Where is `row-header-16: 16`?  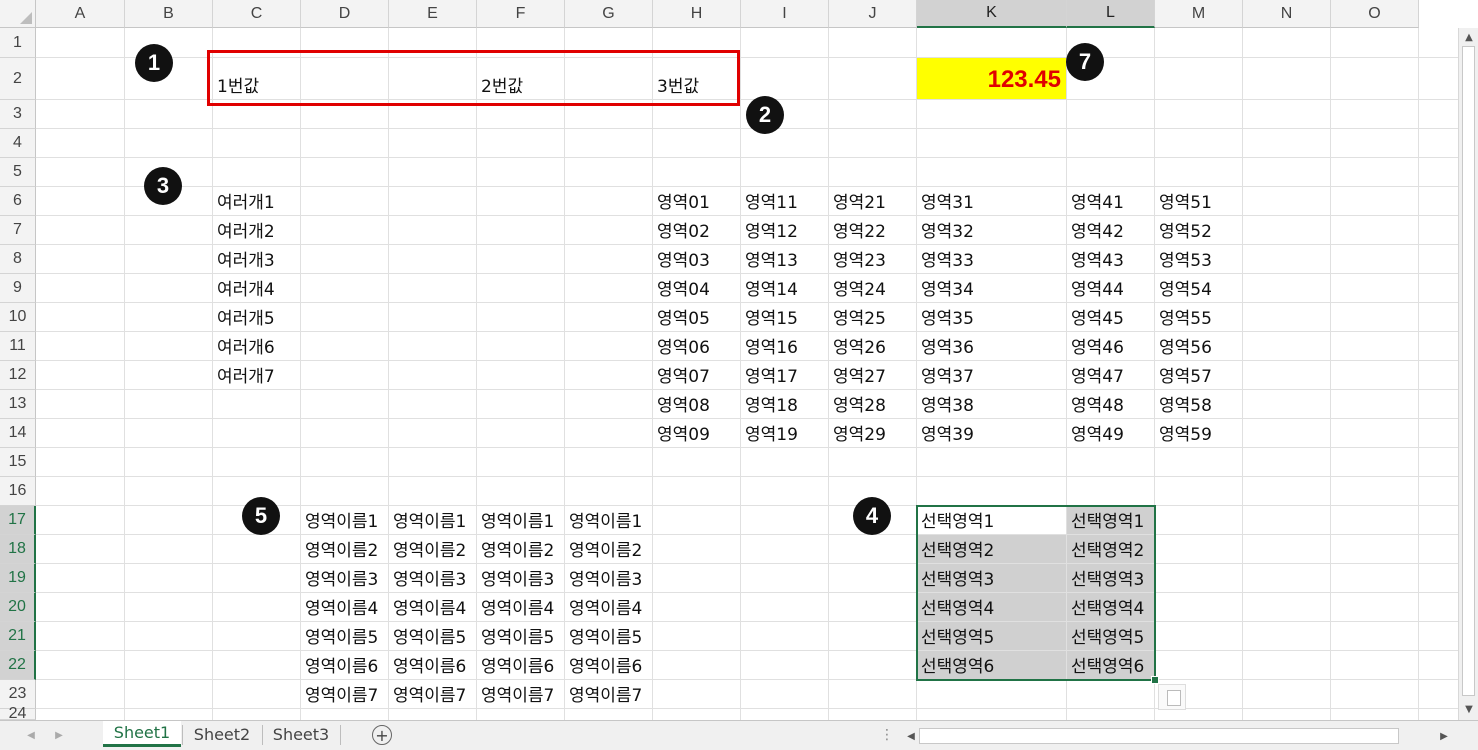 row-header-16: 16 is located at coordinates (18, 491).